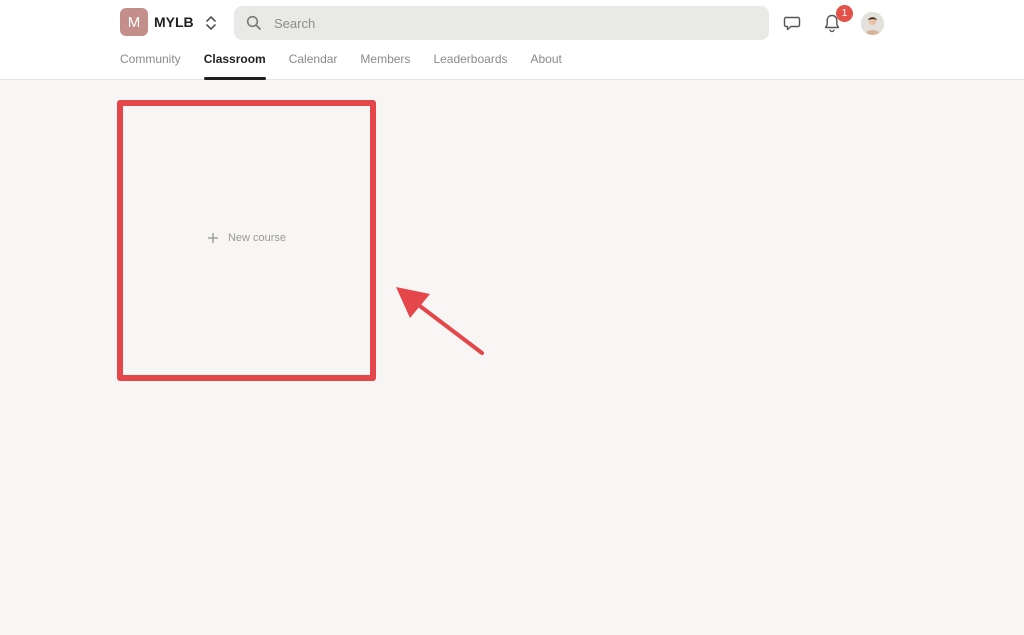 The image size is (1024, 635). Describe the element at coordinates (546, 66) in the screenshot. I see `tab-about: About` at that location.